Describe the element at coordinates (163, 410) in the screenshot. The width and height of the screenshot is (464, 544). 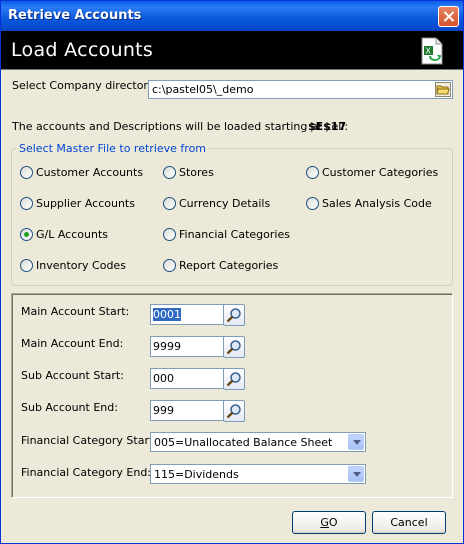
I see `sub-account-end-value: 999` at that location.